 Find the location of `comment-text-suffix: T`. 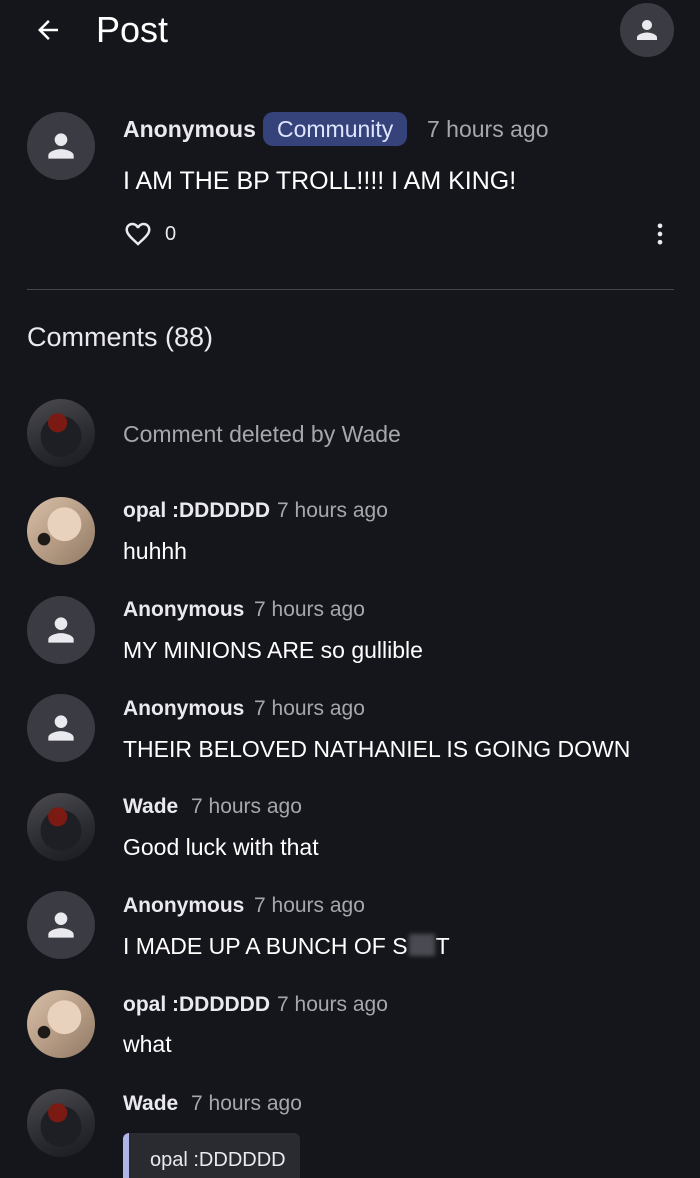

comment-text-suffix: T is located at coordinates (442, 946).